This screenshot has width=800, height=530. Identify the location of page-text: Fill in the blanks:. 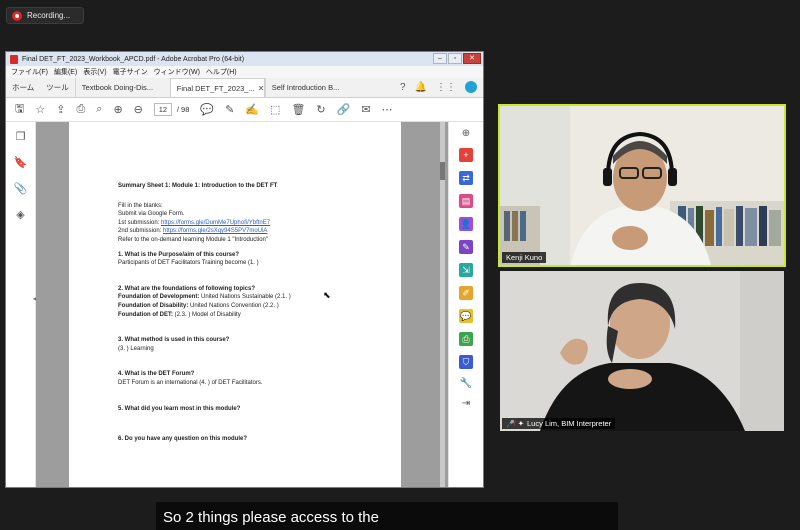
(140, 205).